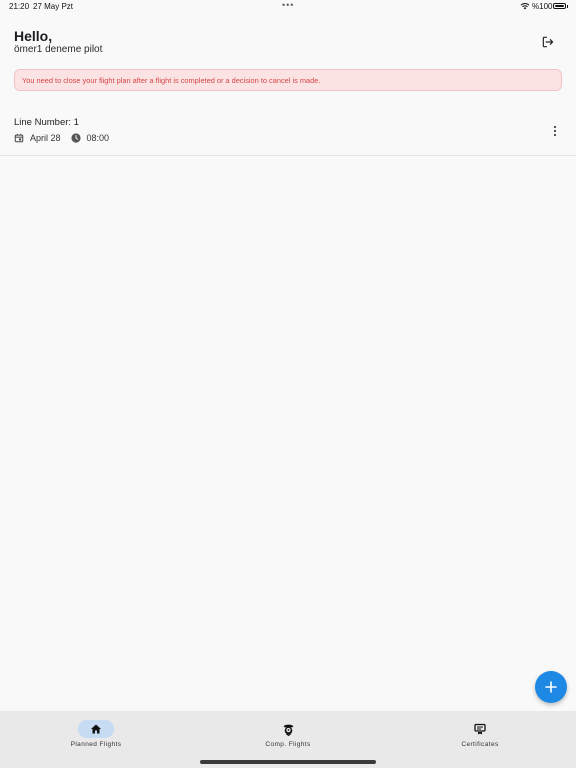 The width and height of the screenshot is (576, 768). Describe the element at coordinates (288, 762) in the screenshot. I see `home-indicator` at that location.